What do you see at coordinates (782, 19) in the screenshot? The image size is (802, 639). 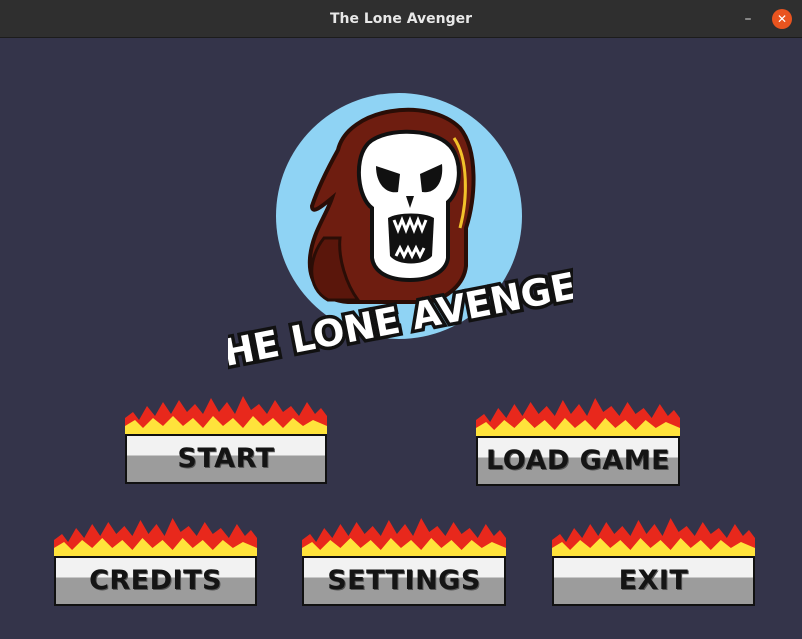 I see `close-button: ✕` at bounding box center [782, 19].